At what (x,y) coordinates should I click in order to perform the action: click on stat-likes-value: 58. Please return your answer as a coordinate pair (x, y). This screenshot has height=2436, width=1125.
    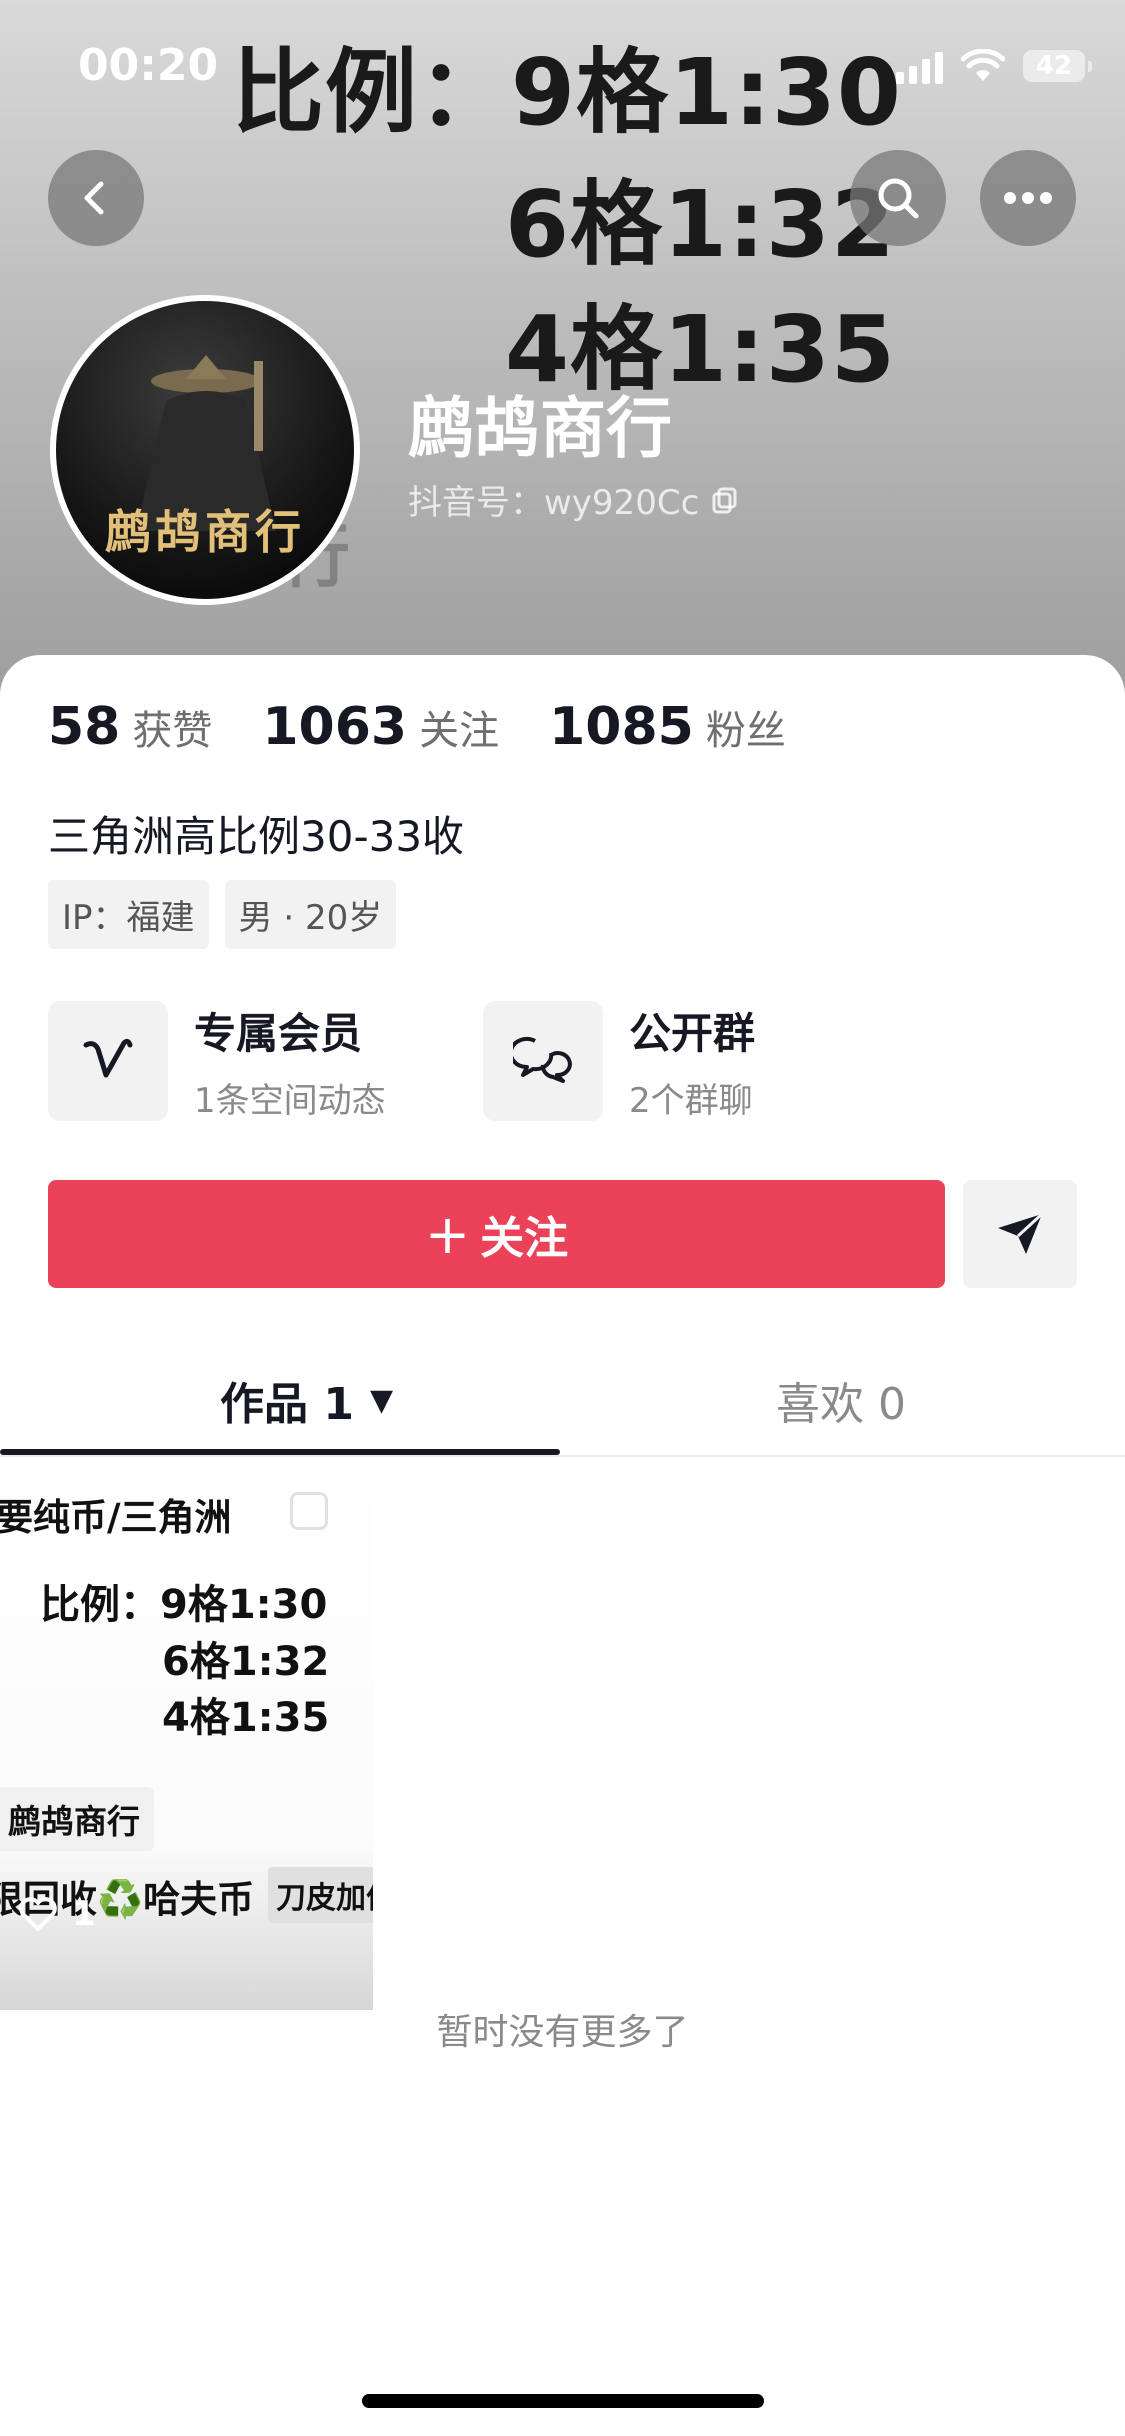
    Looking at the image, I should click on (84, 727).